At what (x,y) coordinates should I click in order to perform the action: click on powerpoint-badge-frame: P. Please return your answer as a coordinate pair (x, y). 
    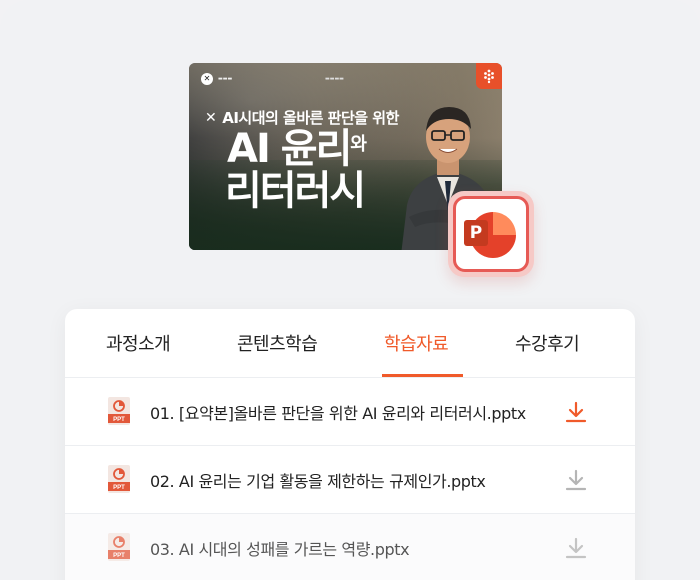
    Looking at the image, I should click on (491, 234).